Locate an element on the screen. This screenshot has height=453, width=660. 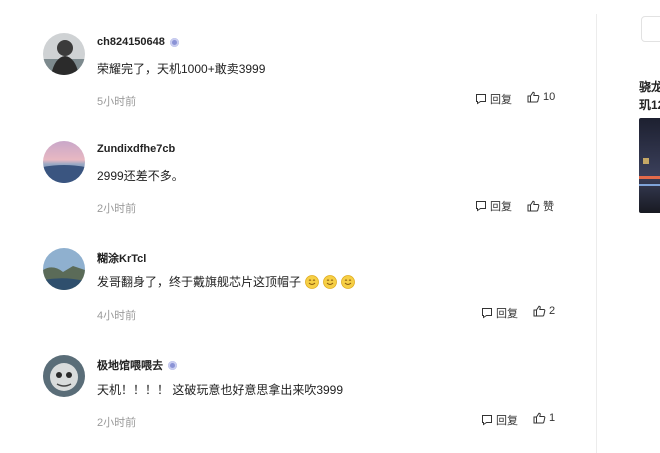
comment-text-content: 2999还差不多。 is located at coordinates (140, 176).